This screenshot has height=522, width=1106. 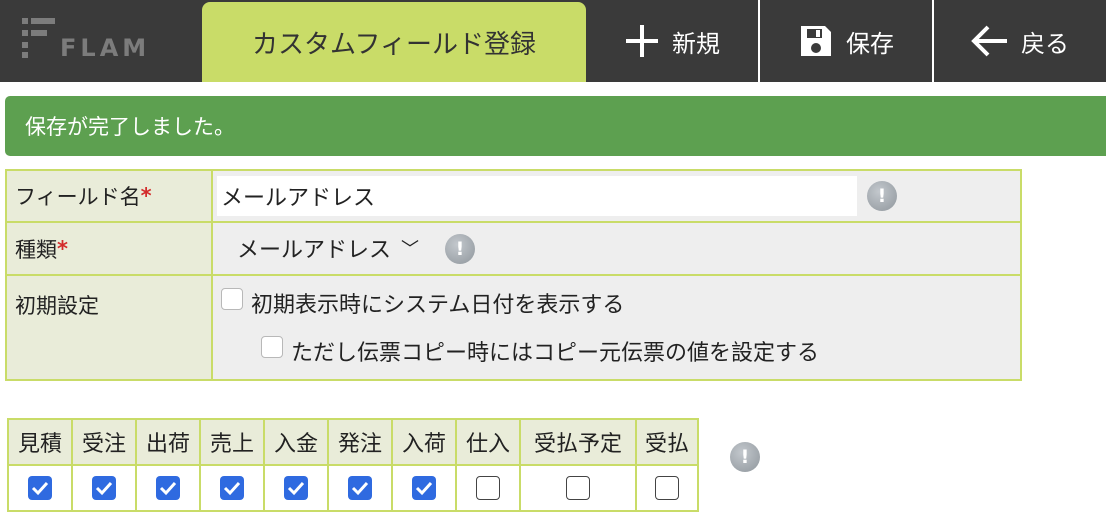 I want to click on page-title: カスタムフィールド登録, so click(x=394, y=44).